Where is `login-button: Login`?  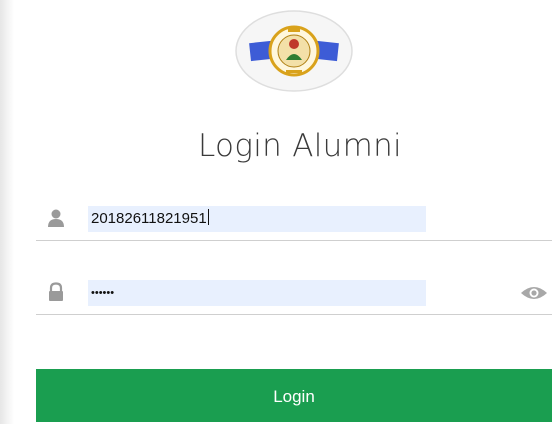
login-button: Login is located at coordinates (294, 395).